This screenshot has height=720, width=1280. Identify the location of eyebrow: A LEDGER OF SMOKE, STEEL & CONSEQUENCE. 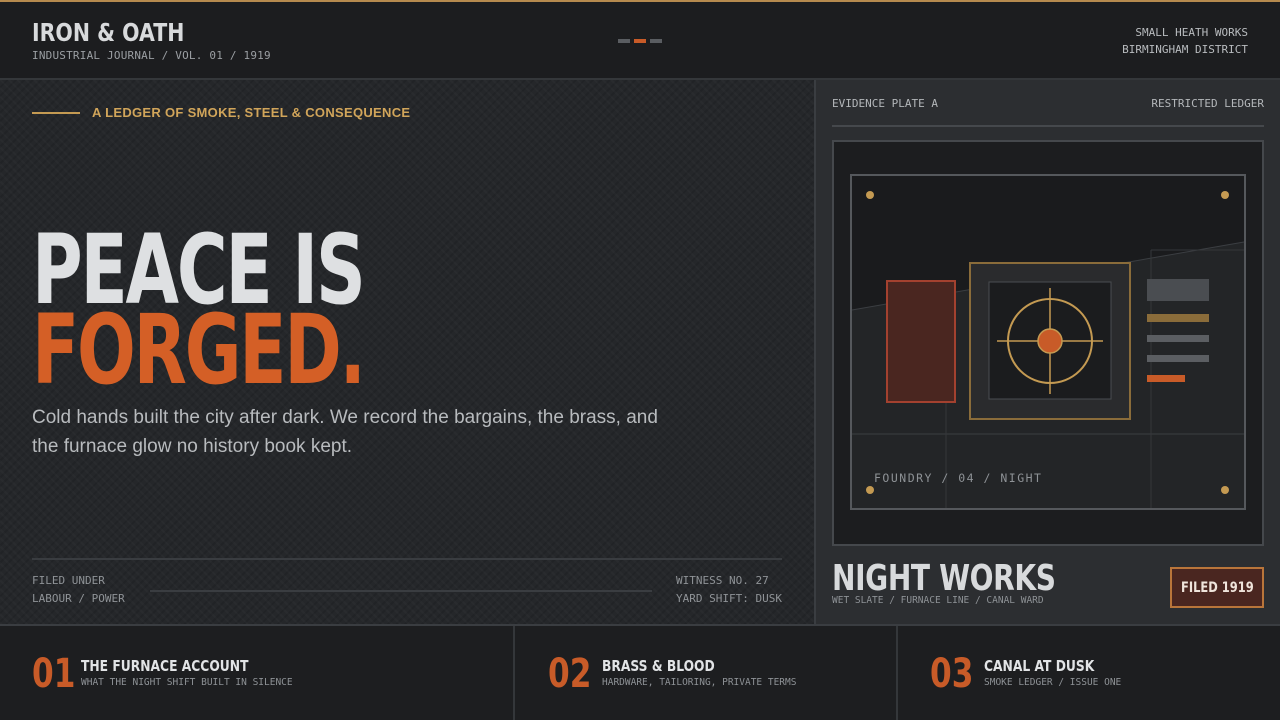
(221, 112).